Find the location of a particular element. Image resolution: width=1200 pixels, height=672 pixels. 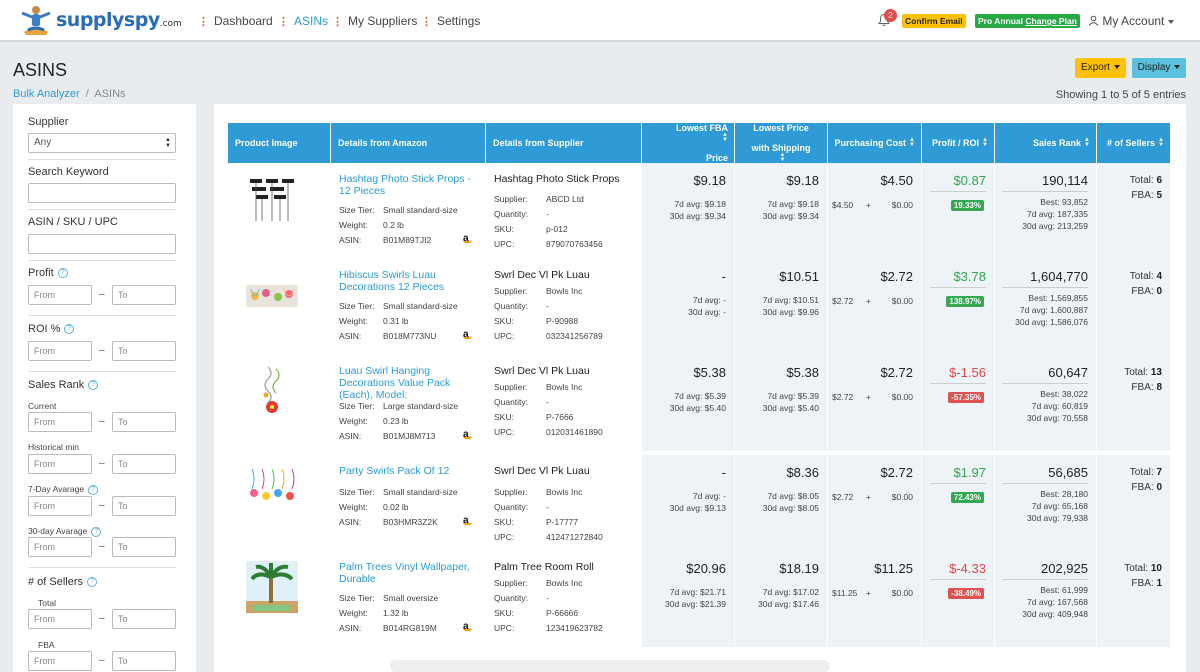

palm-tree-image is located at coordinates (272, 587).